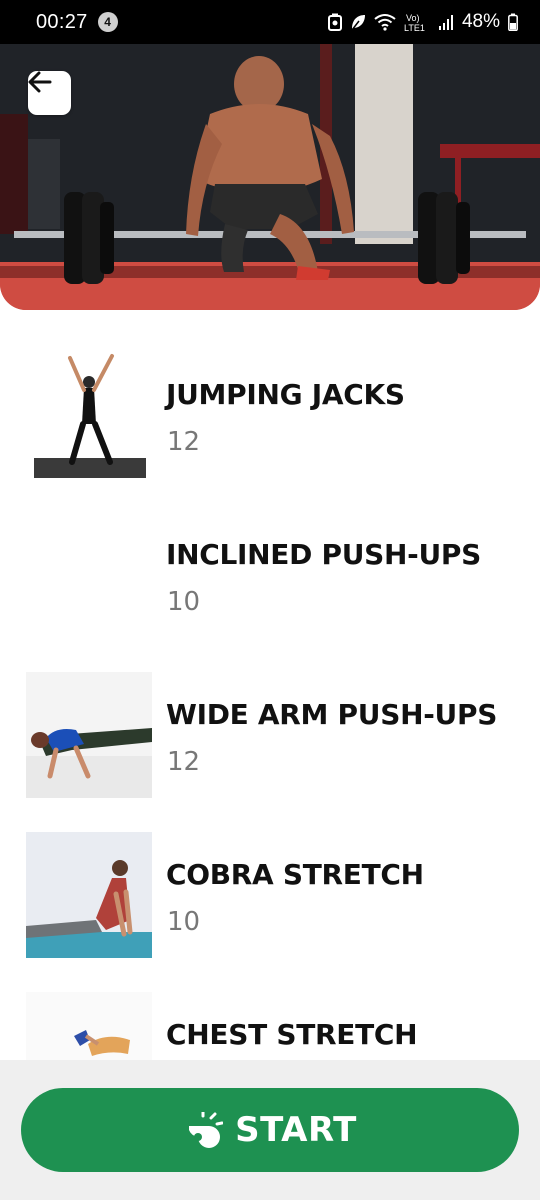 Image resolution: width=540 pixels, height=1200 pixels. Describe the element at coordinates (270, 415) in the screenshot. I see `exercise-item-jumping-jacks: JUMPING JACKS 12` at that location.